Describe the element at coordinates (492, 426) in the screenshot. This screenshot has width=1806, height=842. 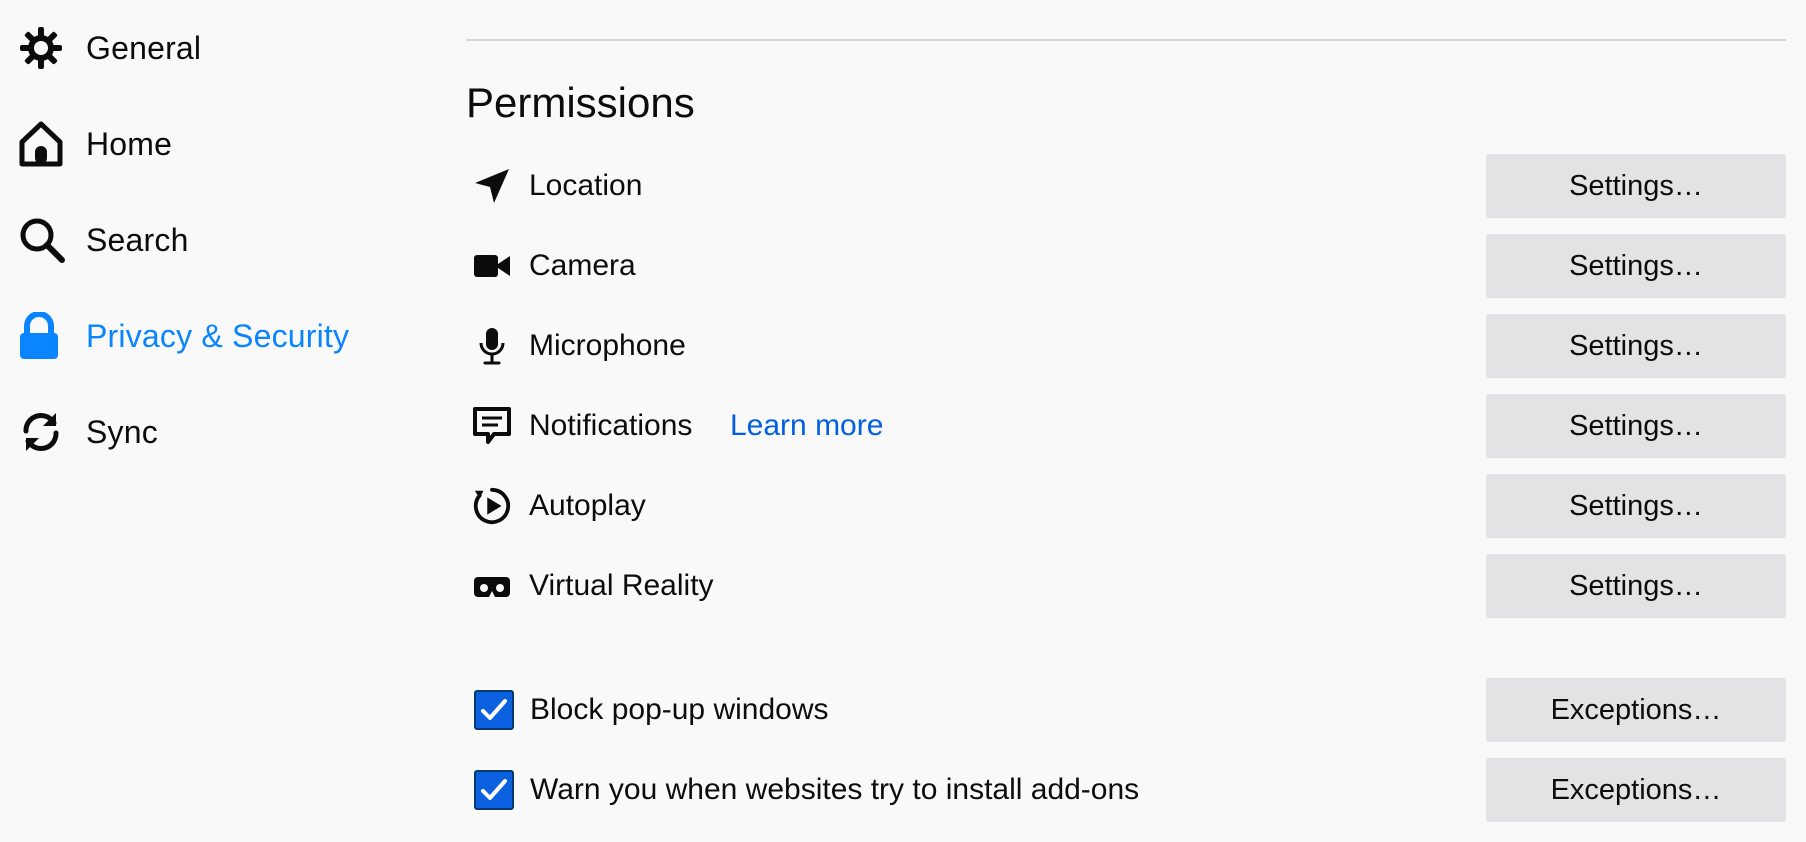
I see `notification-icon` at that location.